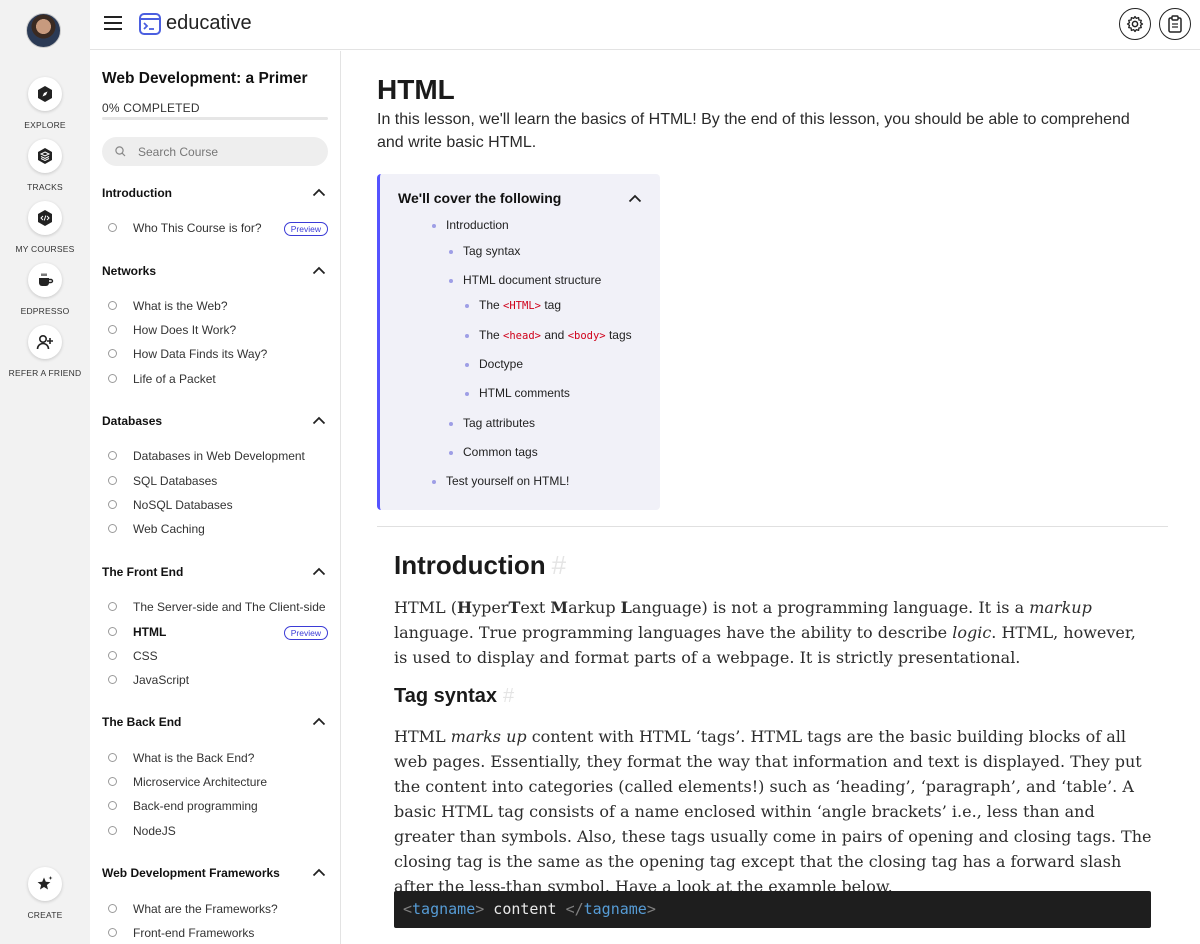 The image size is (1200, 944). I want to click on section-databases: Databases, so click(215, 421).